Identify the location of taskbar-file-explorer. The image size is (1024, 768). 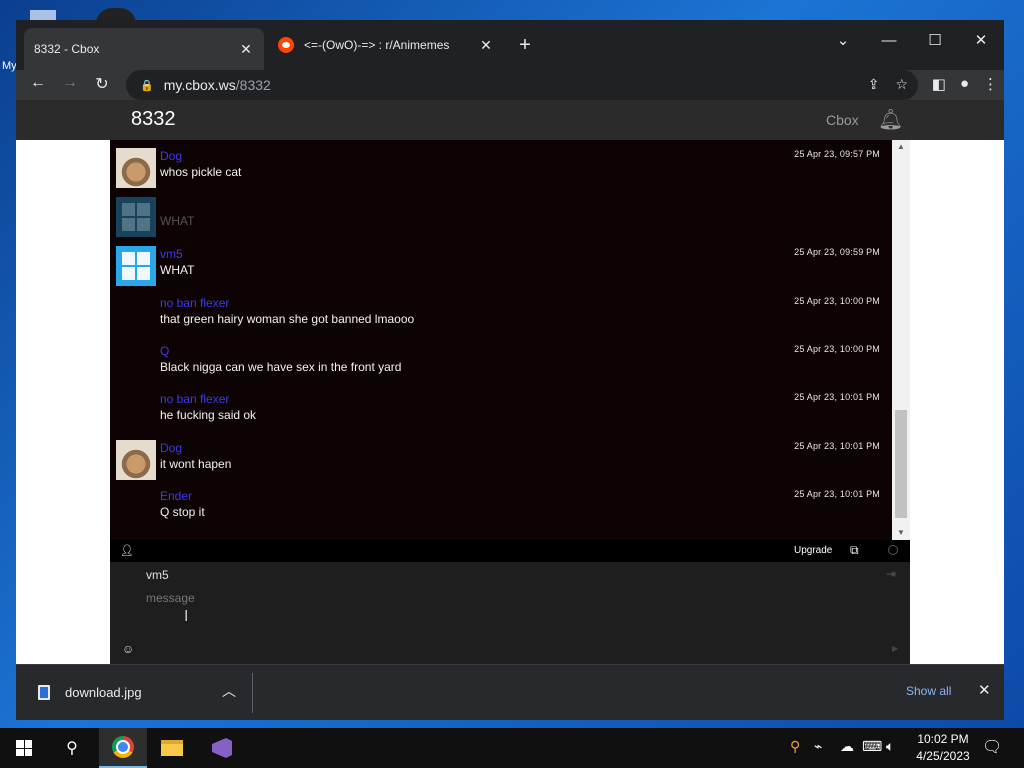
(172, 748).